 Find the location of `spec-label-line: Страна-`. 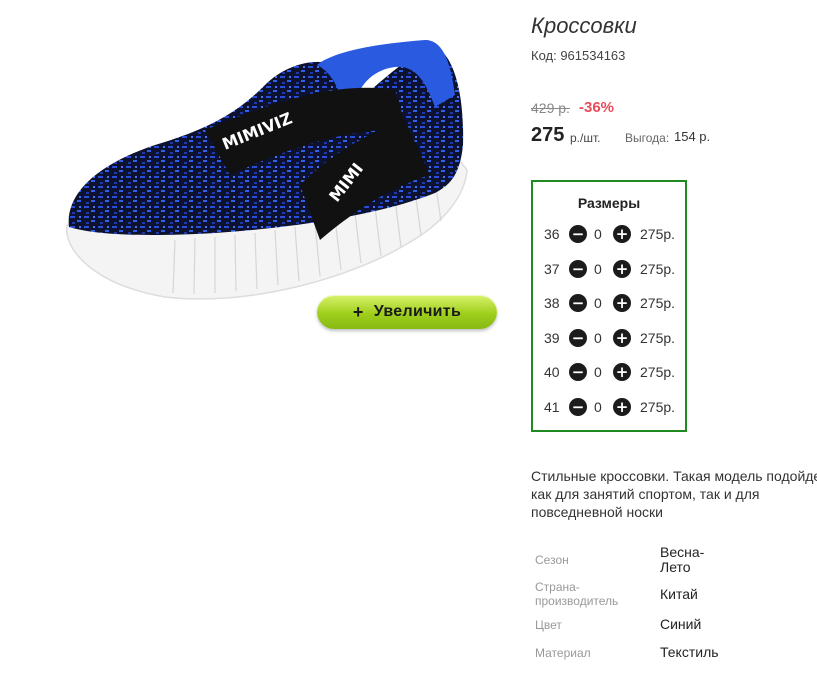

spec-label-line: Страна- is located at coordinates (557, 587).